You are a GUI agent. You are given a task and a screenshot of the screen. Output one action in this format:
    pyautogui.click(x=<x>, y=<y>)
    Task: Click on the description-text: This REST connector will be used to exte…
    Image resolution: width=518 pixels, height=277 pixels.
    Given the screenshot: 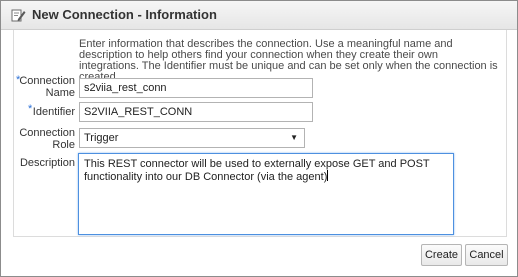 What is the action you would take?
    pyautogui.click(x=257, y=170)
    